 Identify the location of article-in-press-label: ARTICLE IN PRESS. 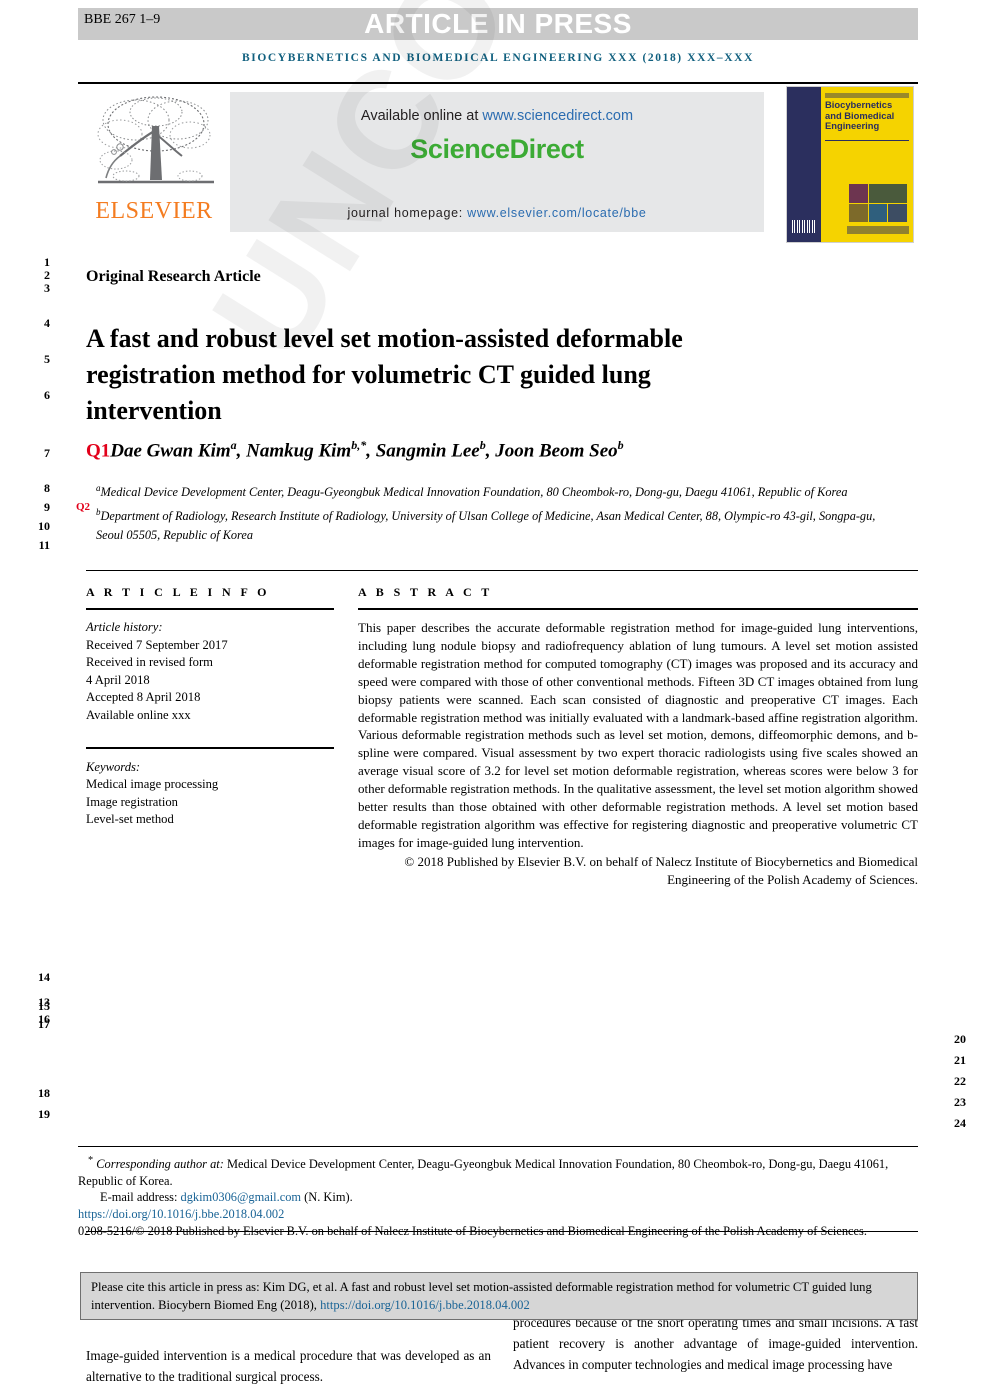
(498, 23).